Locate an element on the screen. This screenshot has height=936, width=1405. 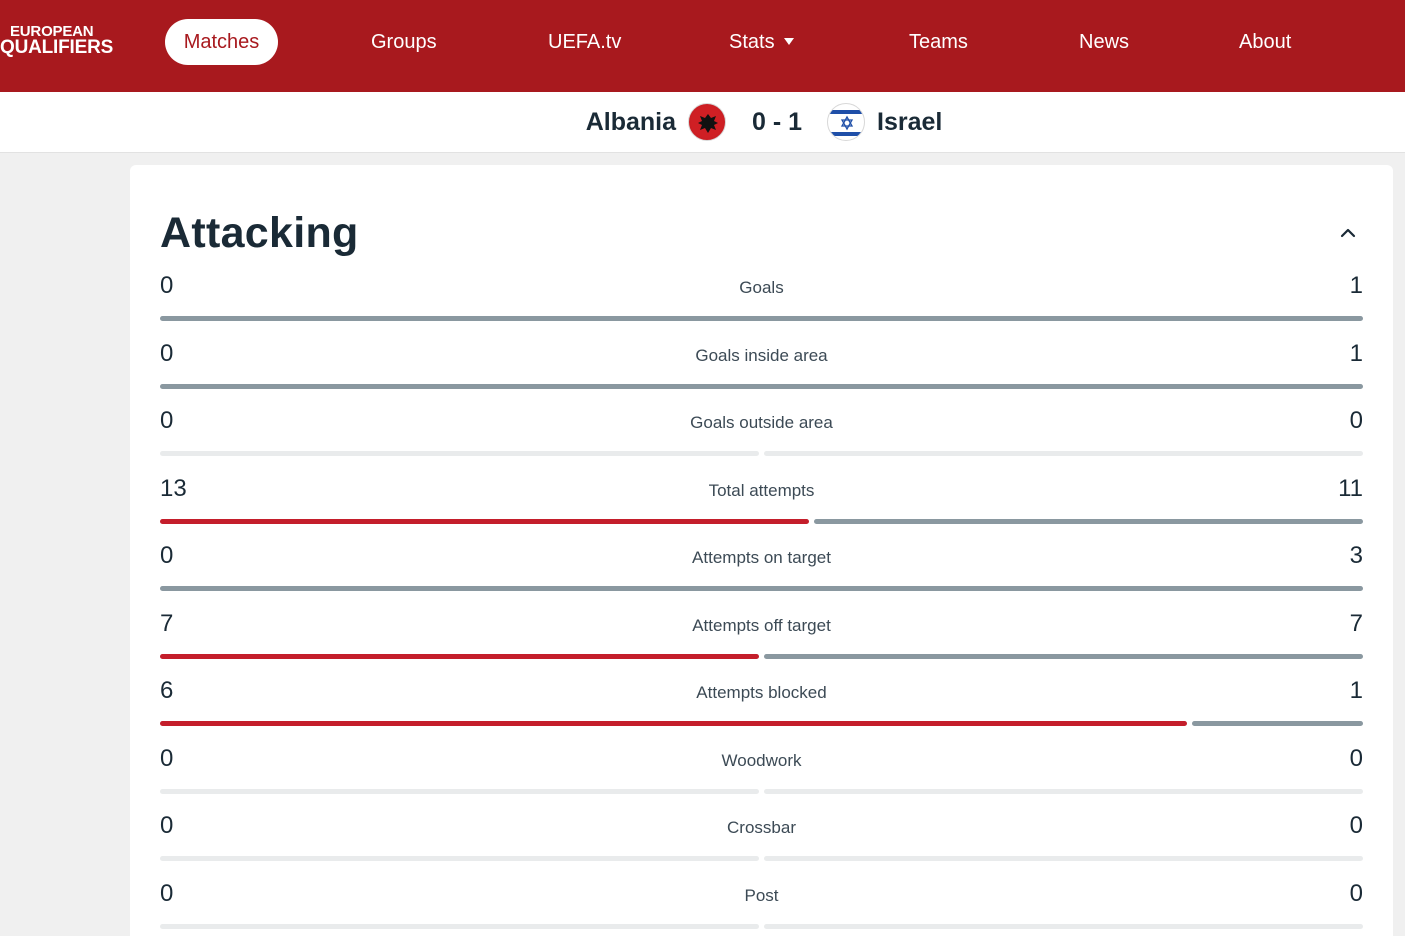
away-stat-value: 3 is located at coordinates (1356, 555).